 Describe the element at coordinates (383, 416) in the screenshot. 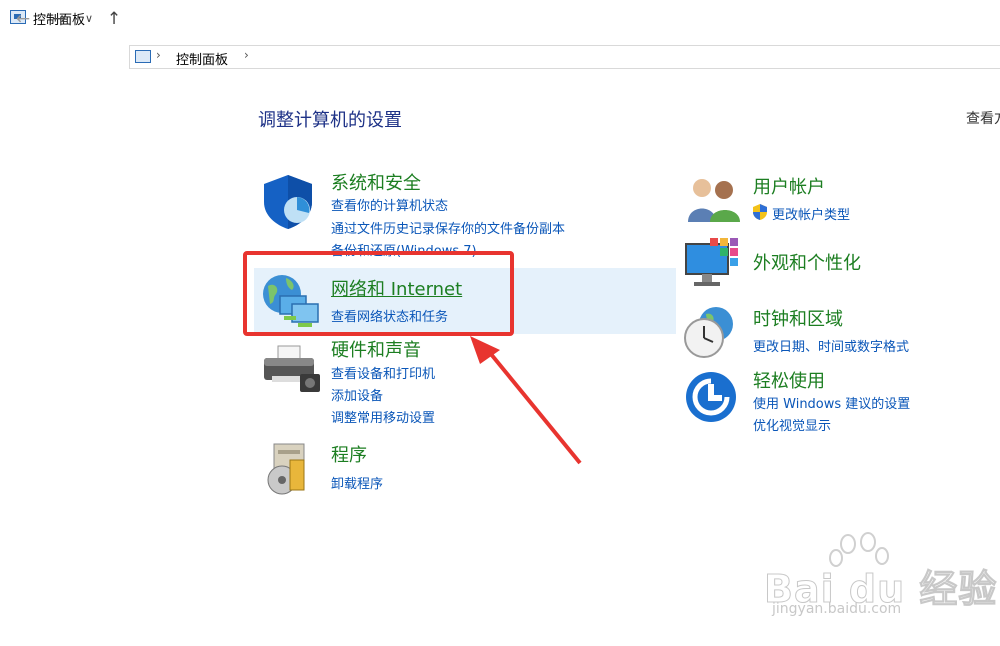

I see `link-mobility-settings: 调整常用移动设置` at that location.